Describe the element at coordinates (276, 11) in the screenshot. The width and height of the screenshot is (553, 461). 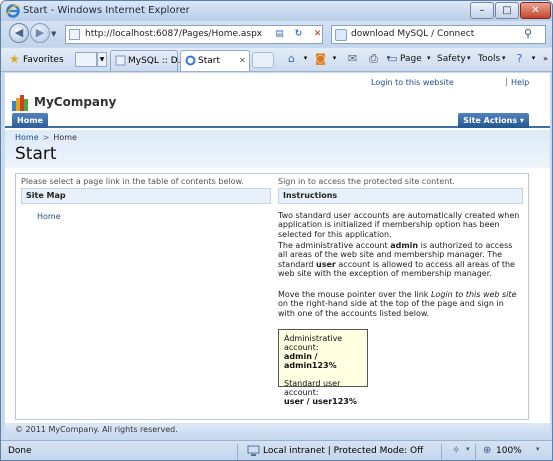
I see `title-bar: Start - Windows Internet Explorer – □ ✕` at that location.